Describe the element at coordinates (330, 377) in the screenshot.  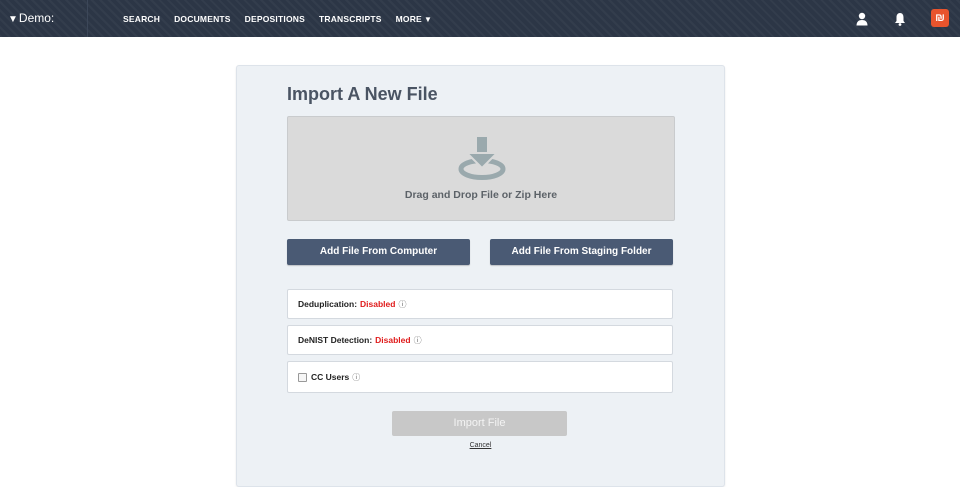
I see `cc-users-label: CC Users` at that location.